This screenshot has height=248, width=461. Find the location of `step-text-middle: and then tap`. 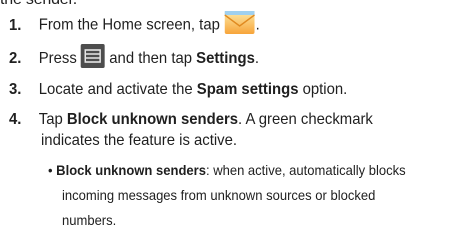

step-text-middle: and then tap is located at coordinates (151, 59).